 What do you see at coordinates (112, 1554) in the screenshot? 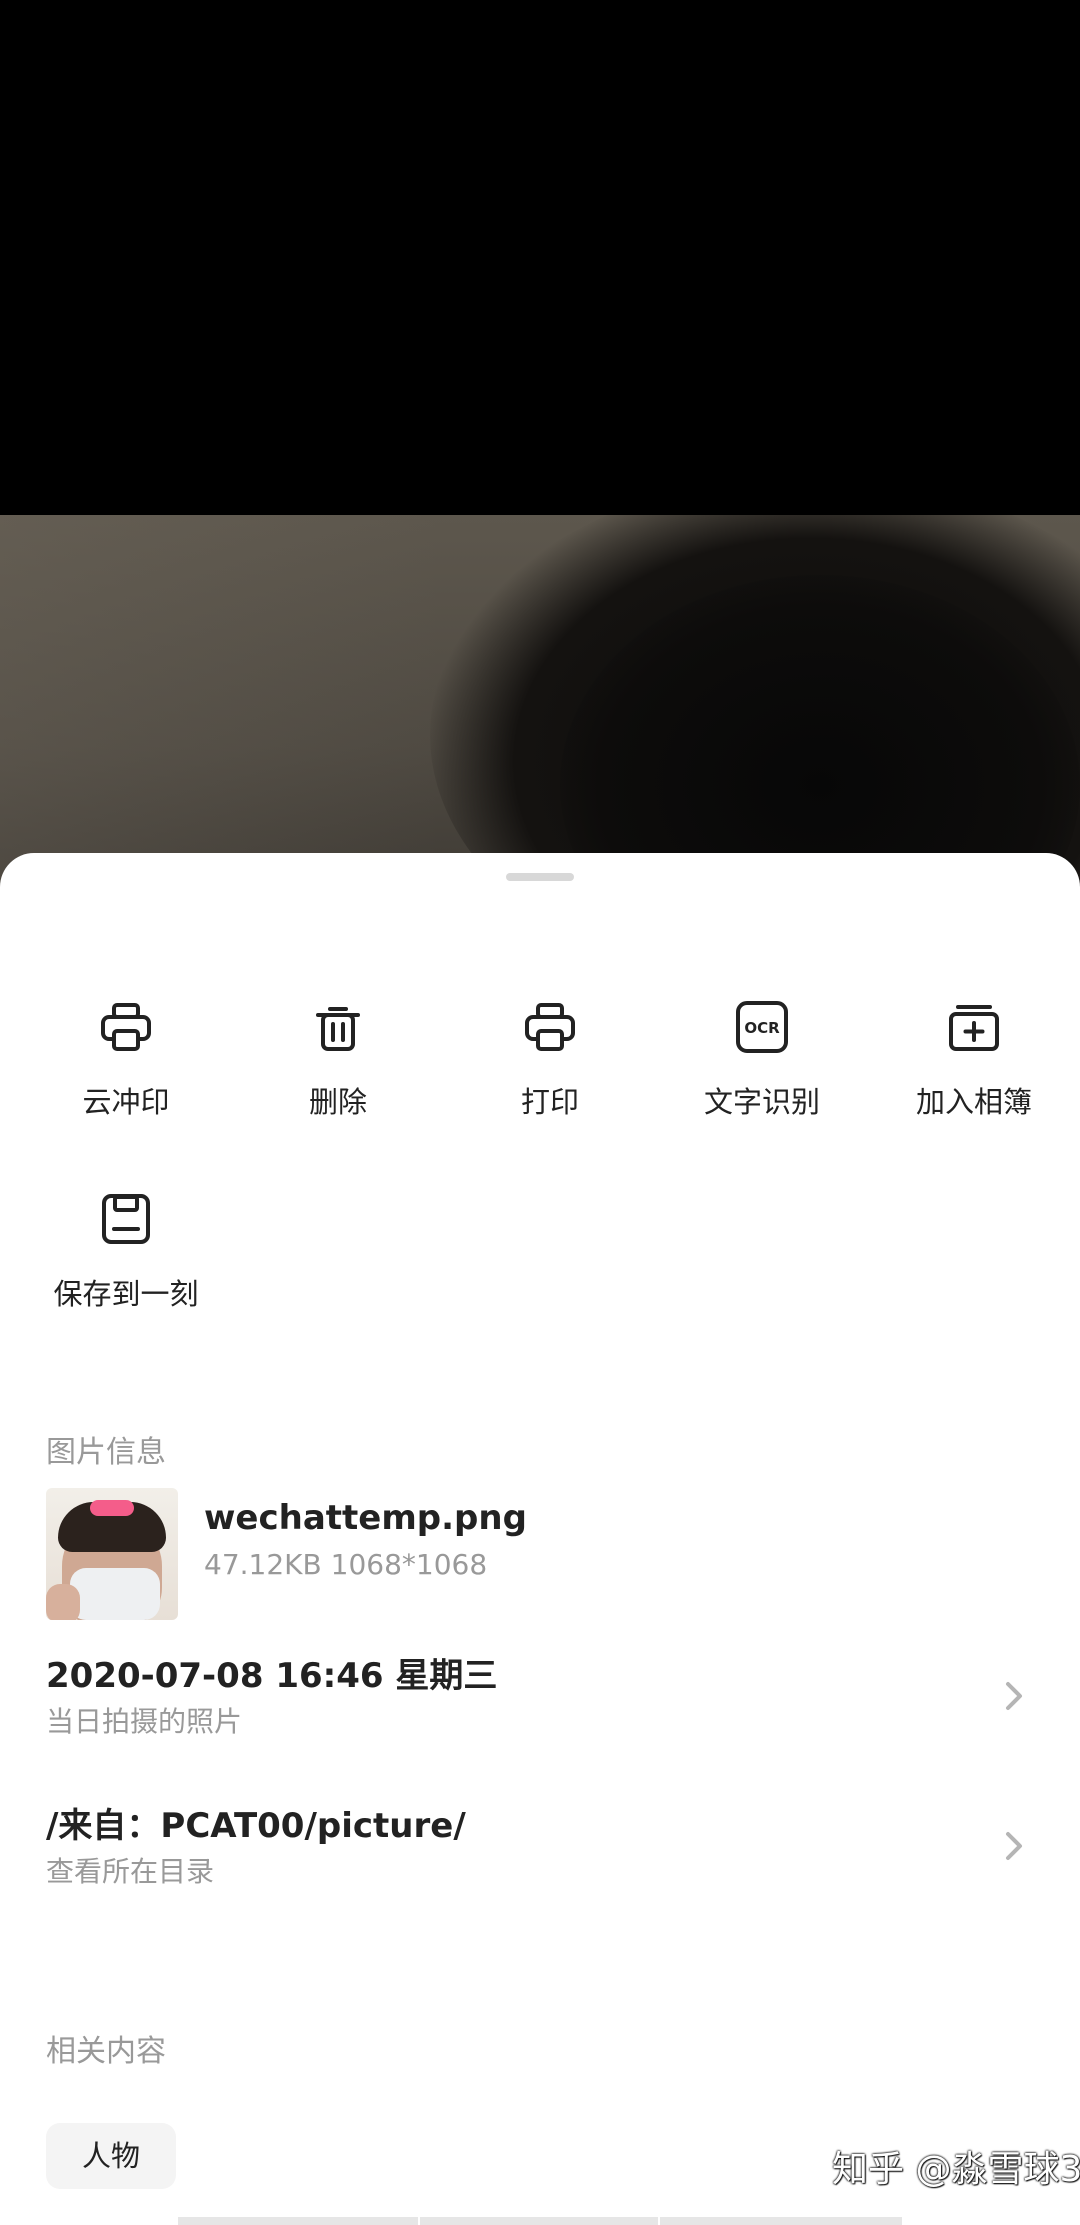
I see `image-thumbnail` at bounding box center [112, 1554].